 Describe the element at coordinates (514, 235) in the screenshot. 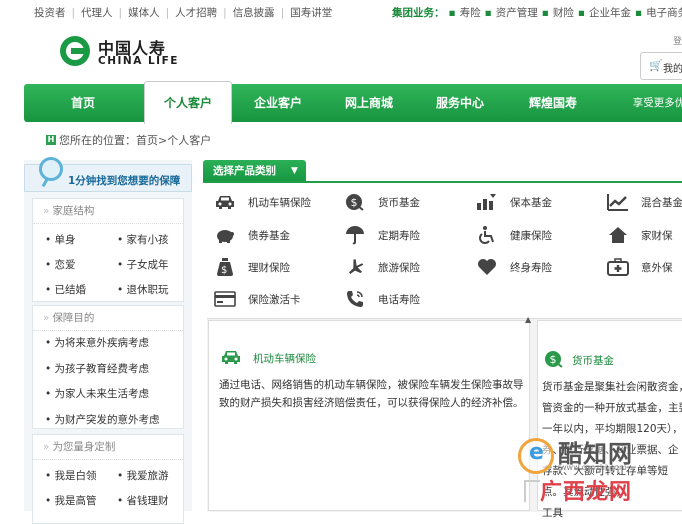

I see `product-health-insurance: 健康保险` at that location.